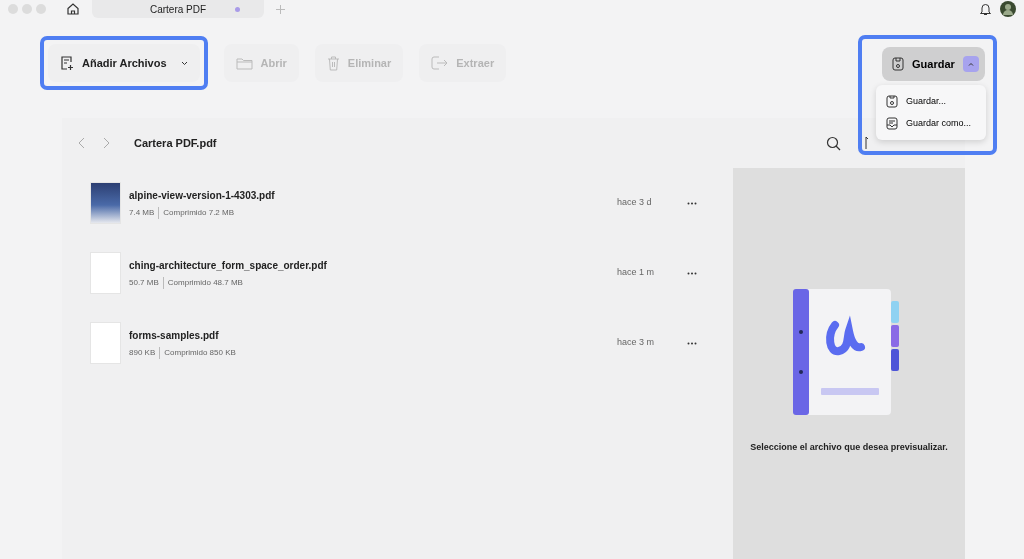 This screenshot has width=1024, height=559. Describe the element at coordinates (67, 63) in the screenshot. I see `file-plus-icon` at that location.